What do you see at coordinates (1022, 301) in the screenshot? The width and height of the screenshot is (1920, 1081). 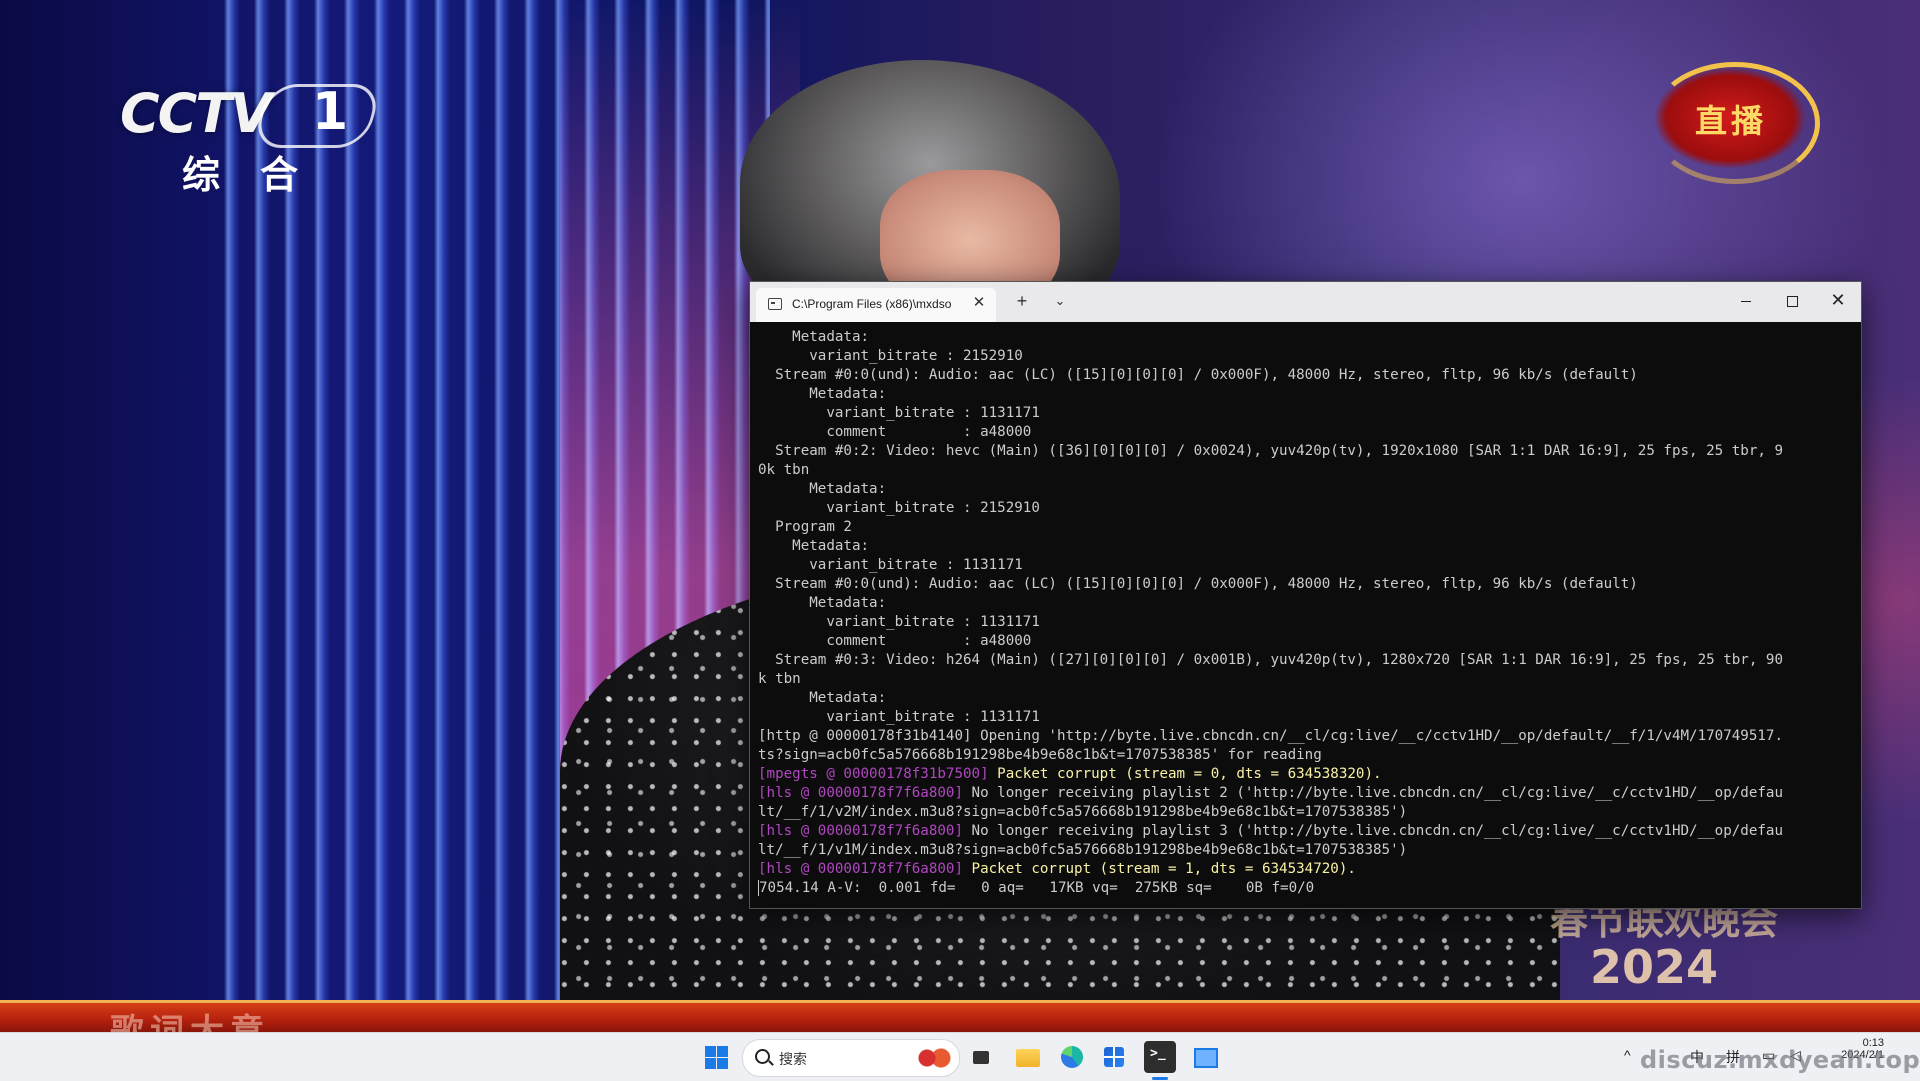 I see `new-tab-button: +` at bounding box center [1022, 301].